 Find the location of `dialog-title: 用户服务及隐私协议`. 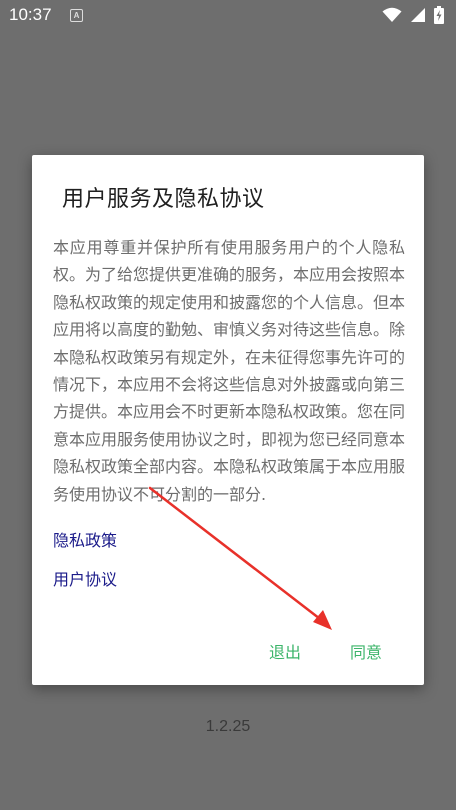

dialog-title: 用户服务及隐私协议 is located at coordinates (163, 199).